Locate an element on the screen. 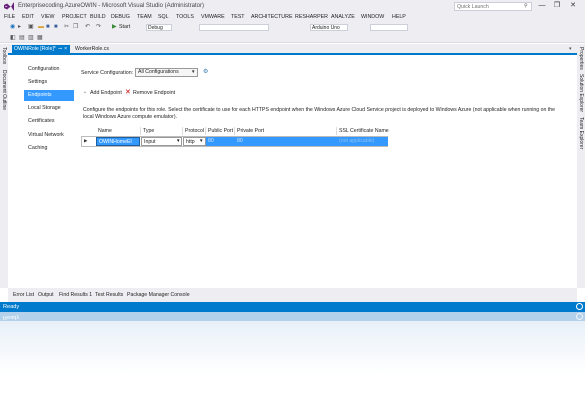  cell-name: OWINHomeEI is located at coordinates (118, 141).